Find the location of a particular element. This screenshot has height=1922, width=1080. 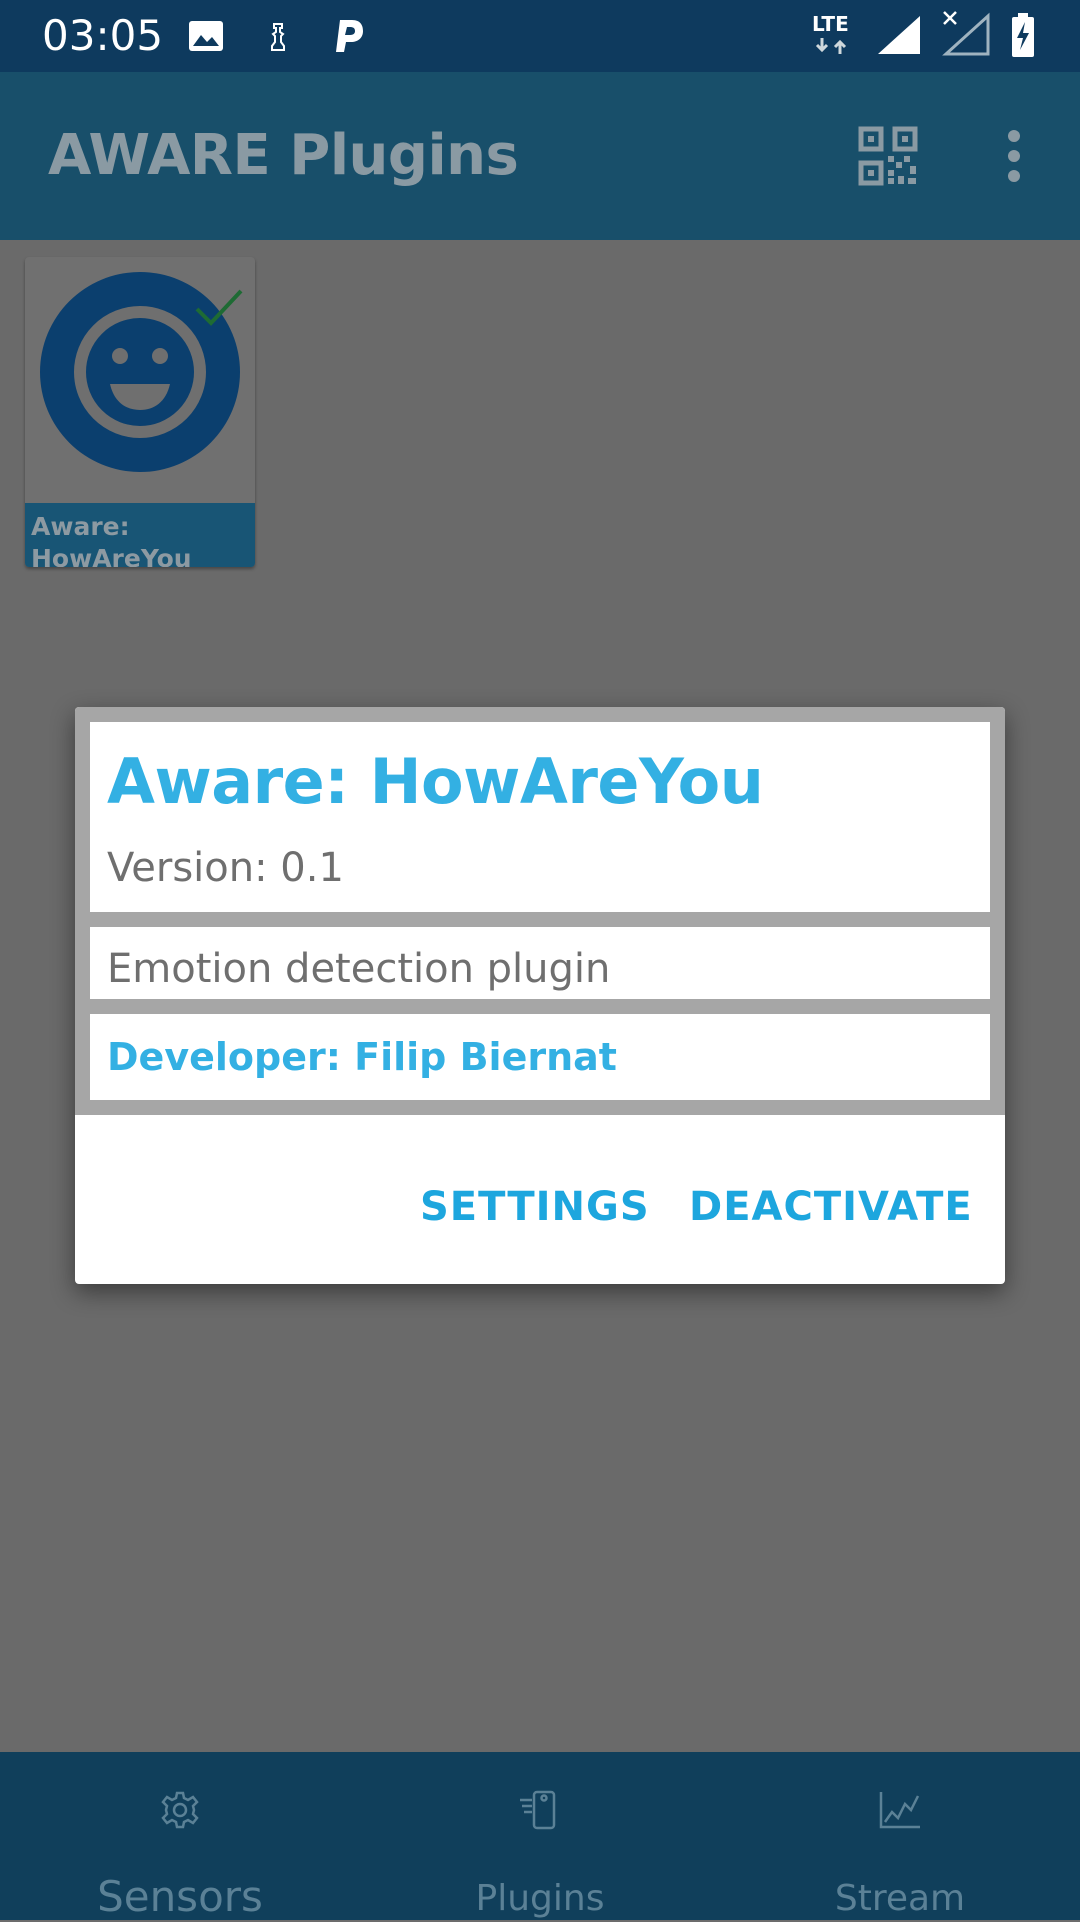

lte-data-icon is located at coordinates (831, 46).